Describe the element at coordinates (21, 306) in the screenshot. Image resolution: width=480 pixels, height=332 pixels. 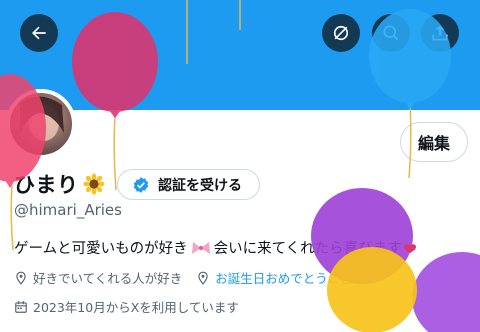
I see `calendar-icon` at that location.